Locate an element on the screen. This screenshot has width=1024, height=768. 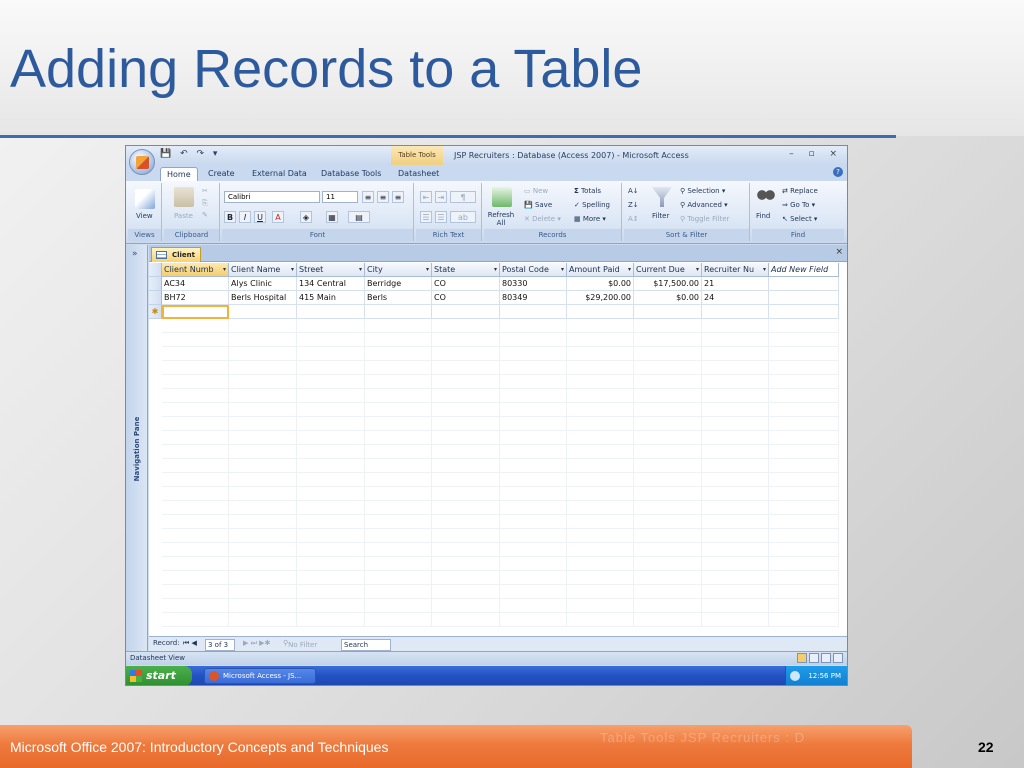
table-cell: $0.00 is located at coordinates (668, 298).